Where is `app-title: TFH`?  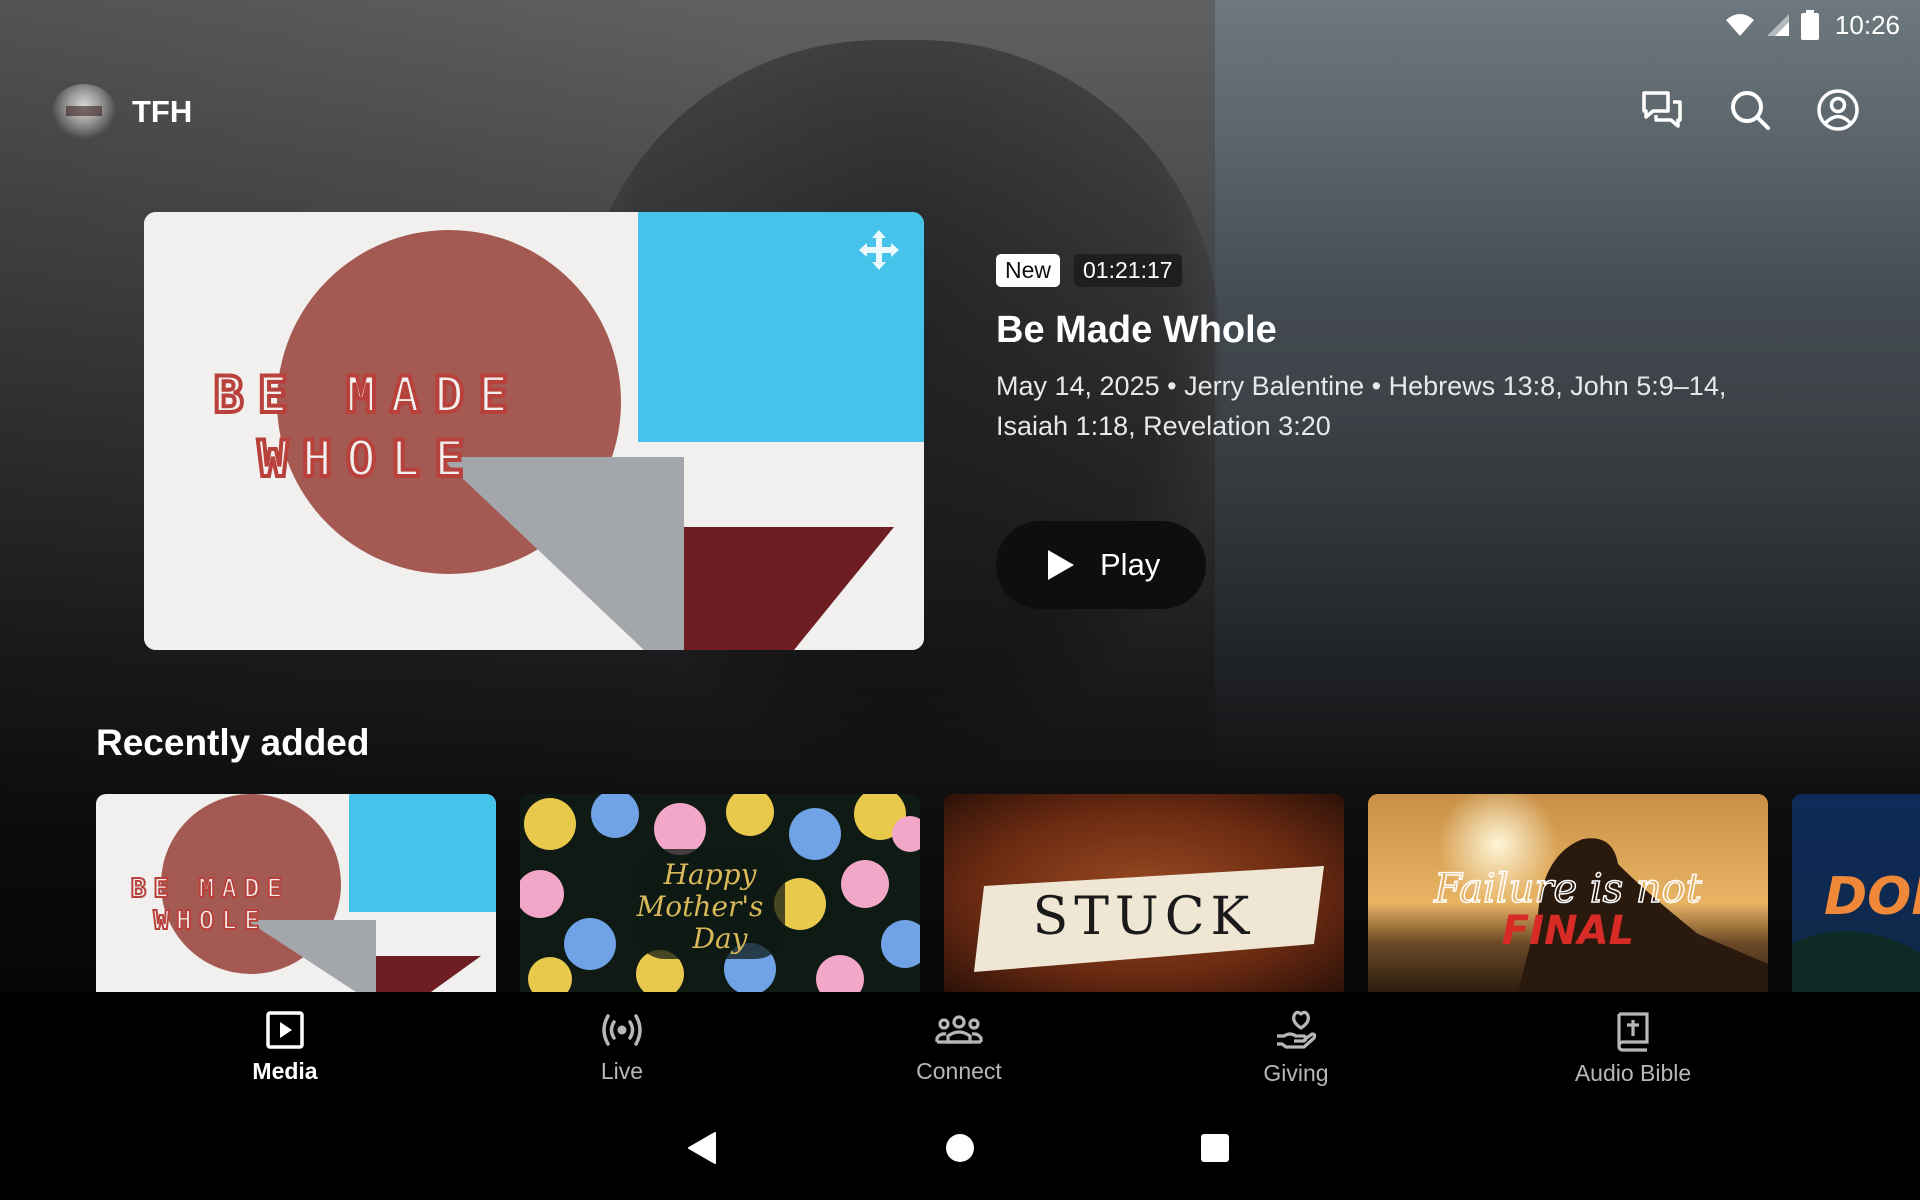 app-title: TFH is located at coordinates (162, 111).